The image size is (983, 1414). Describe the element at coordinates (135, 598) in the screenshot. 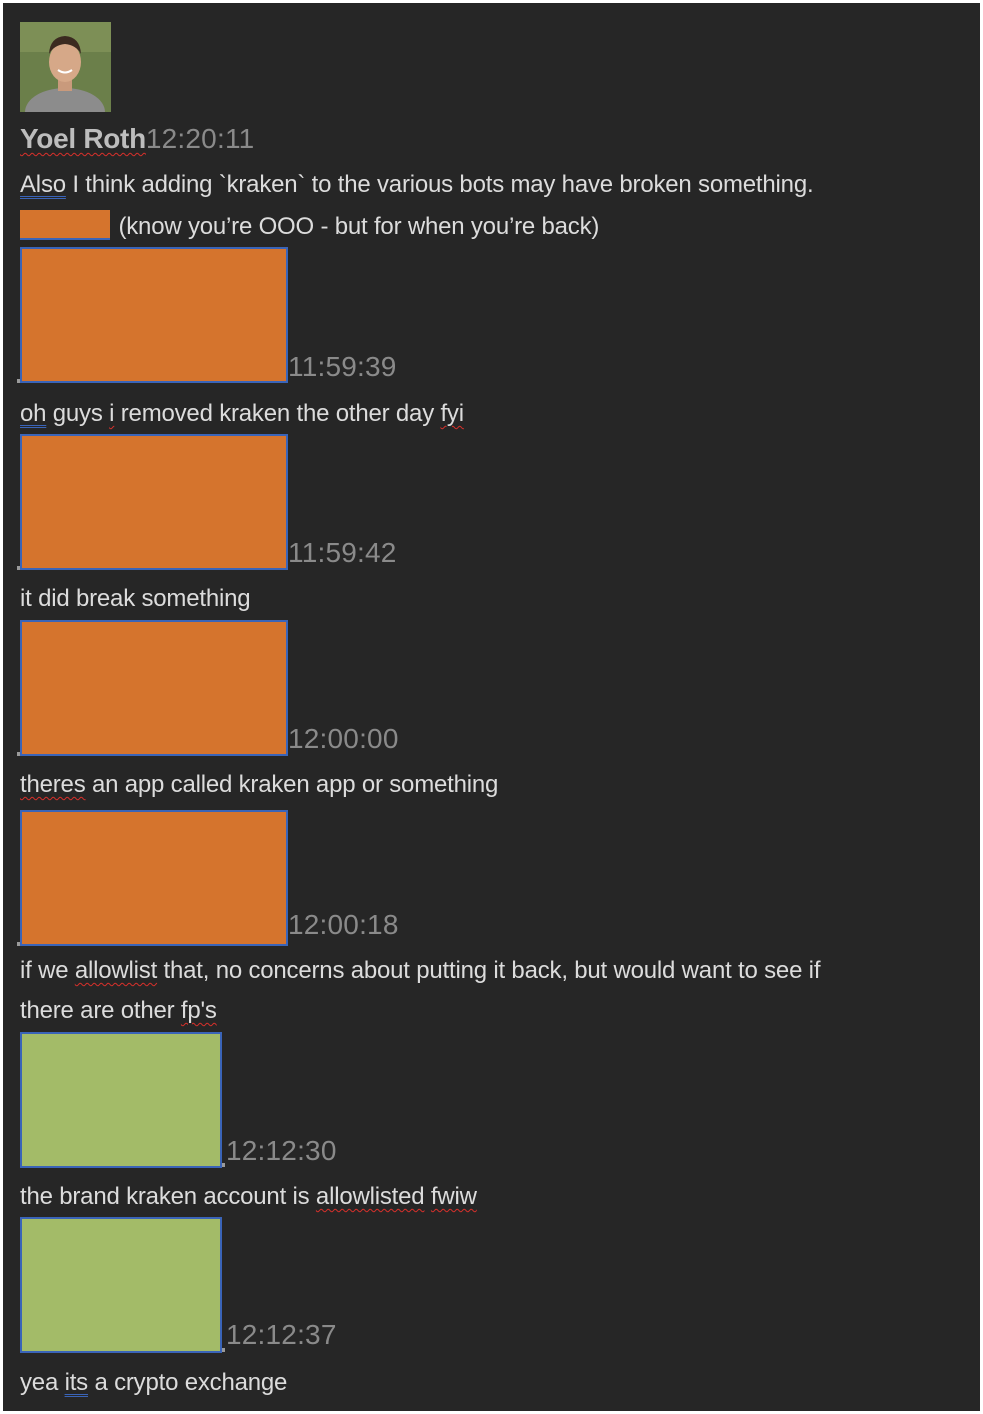

I see `message-text: it did break something` at that location.